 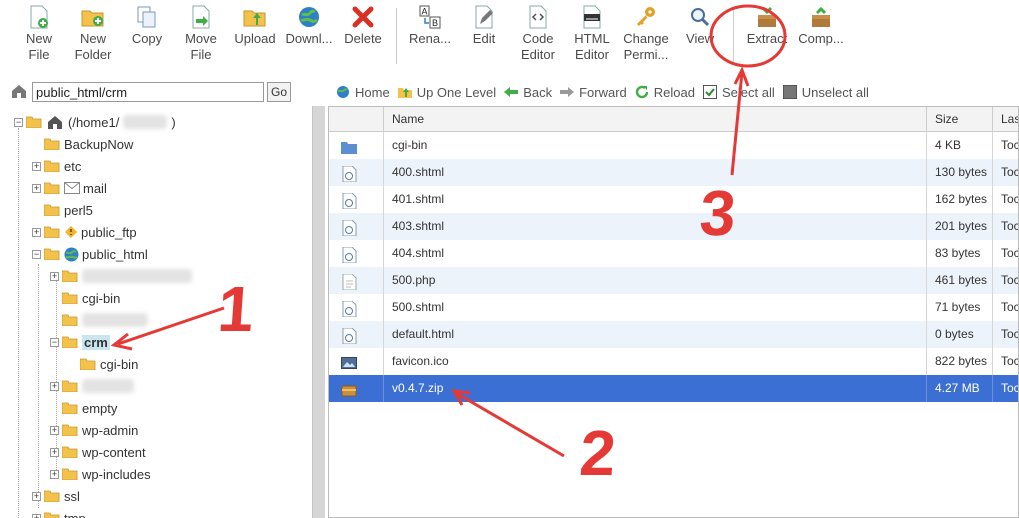 I want to click on tree-item-label: empty, so click(x=100, y=408).